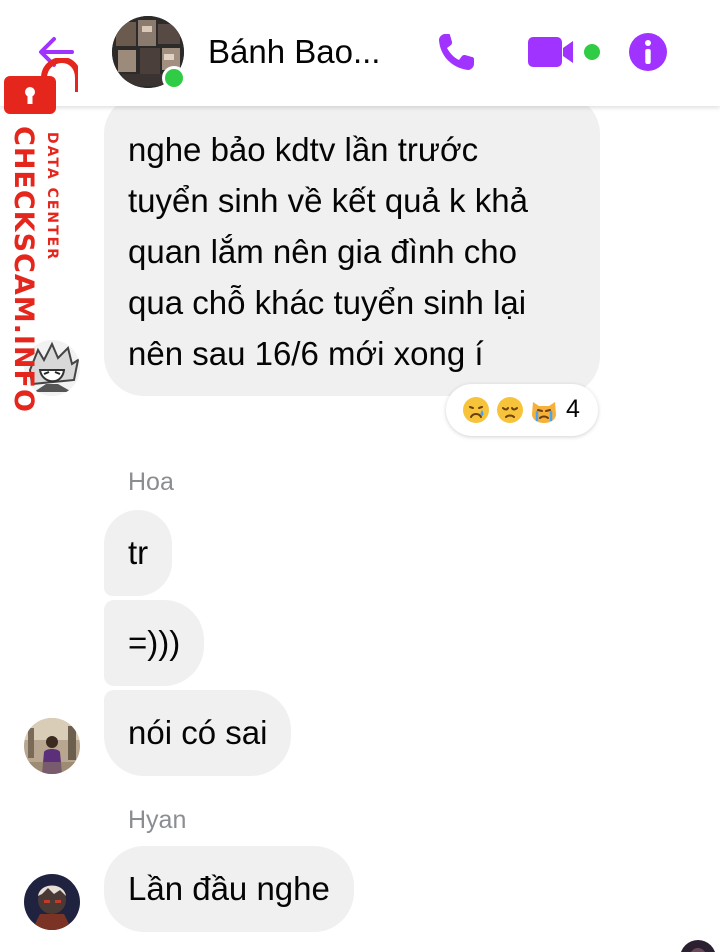  What do you see at coordinates (23, 269) in the screenshot?
I see `watermark-site: CHECKSCAM.INFO` at bounding box center [23, 269].